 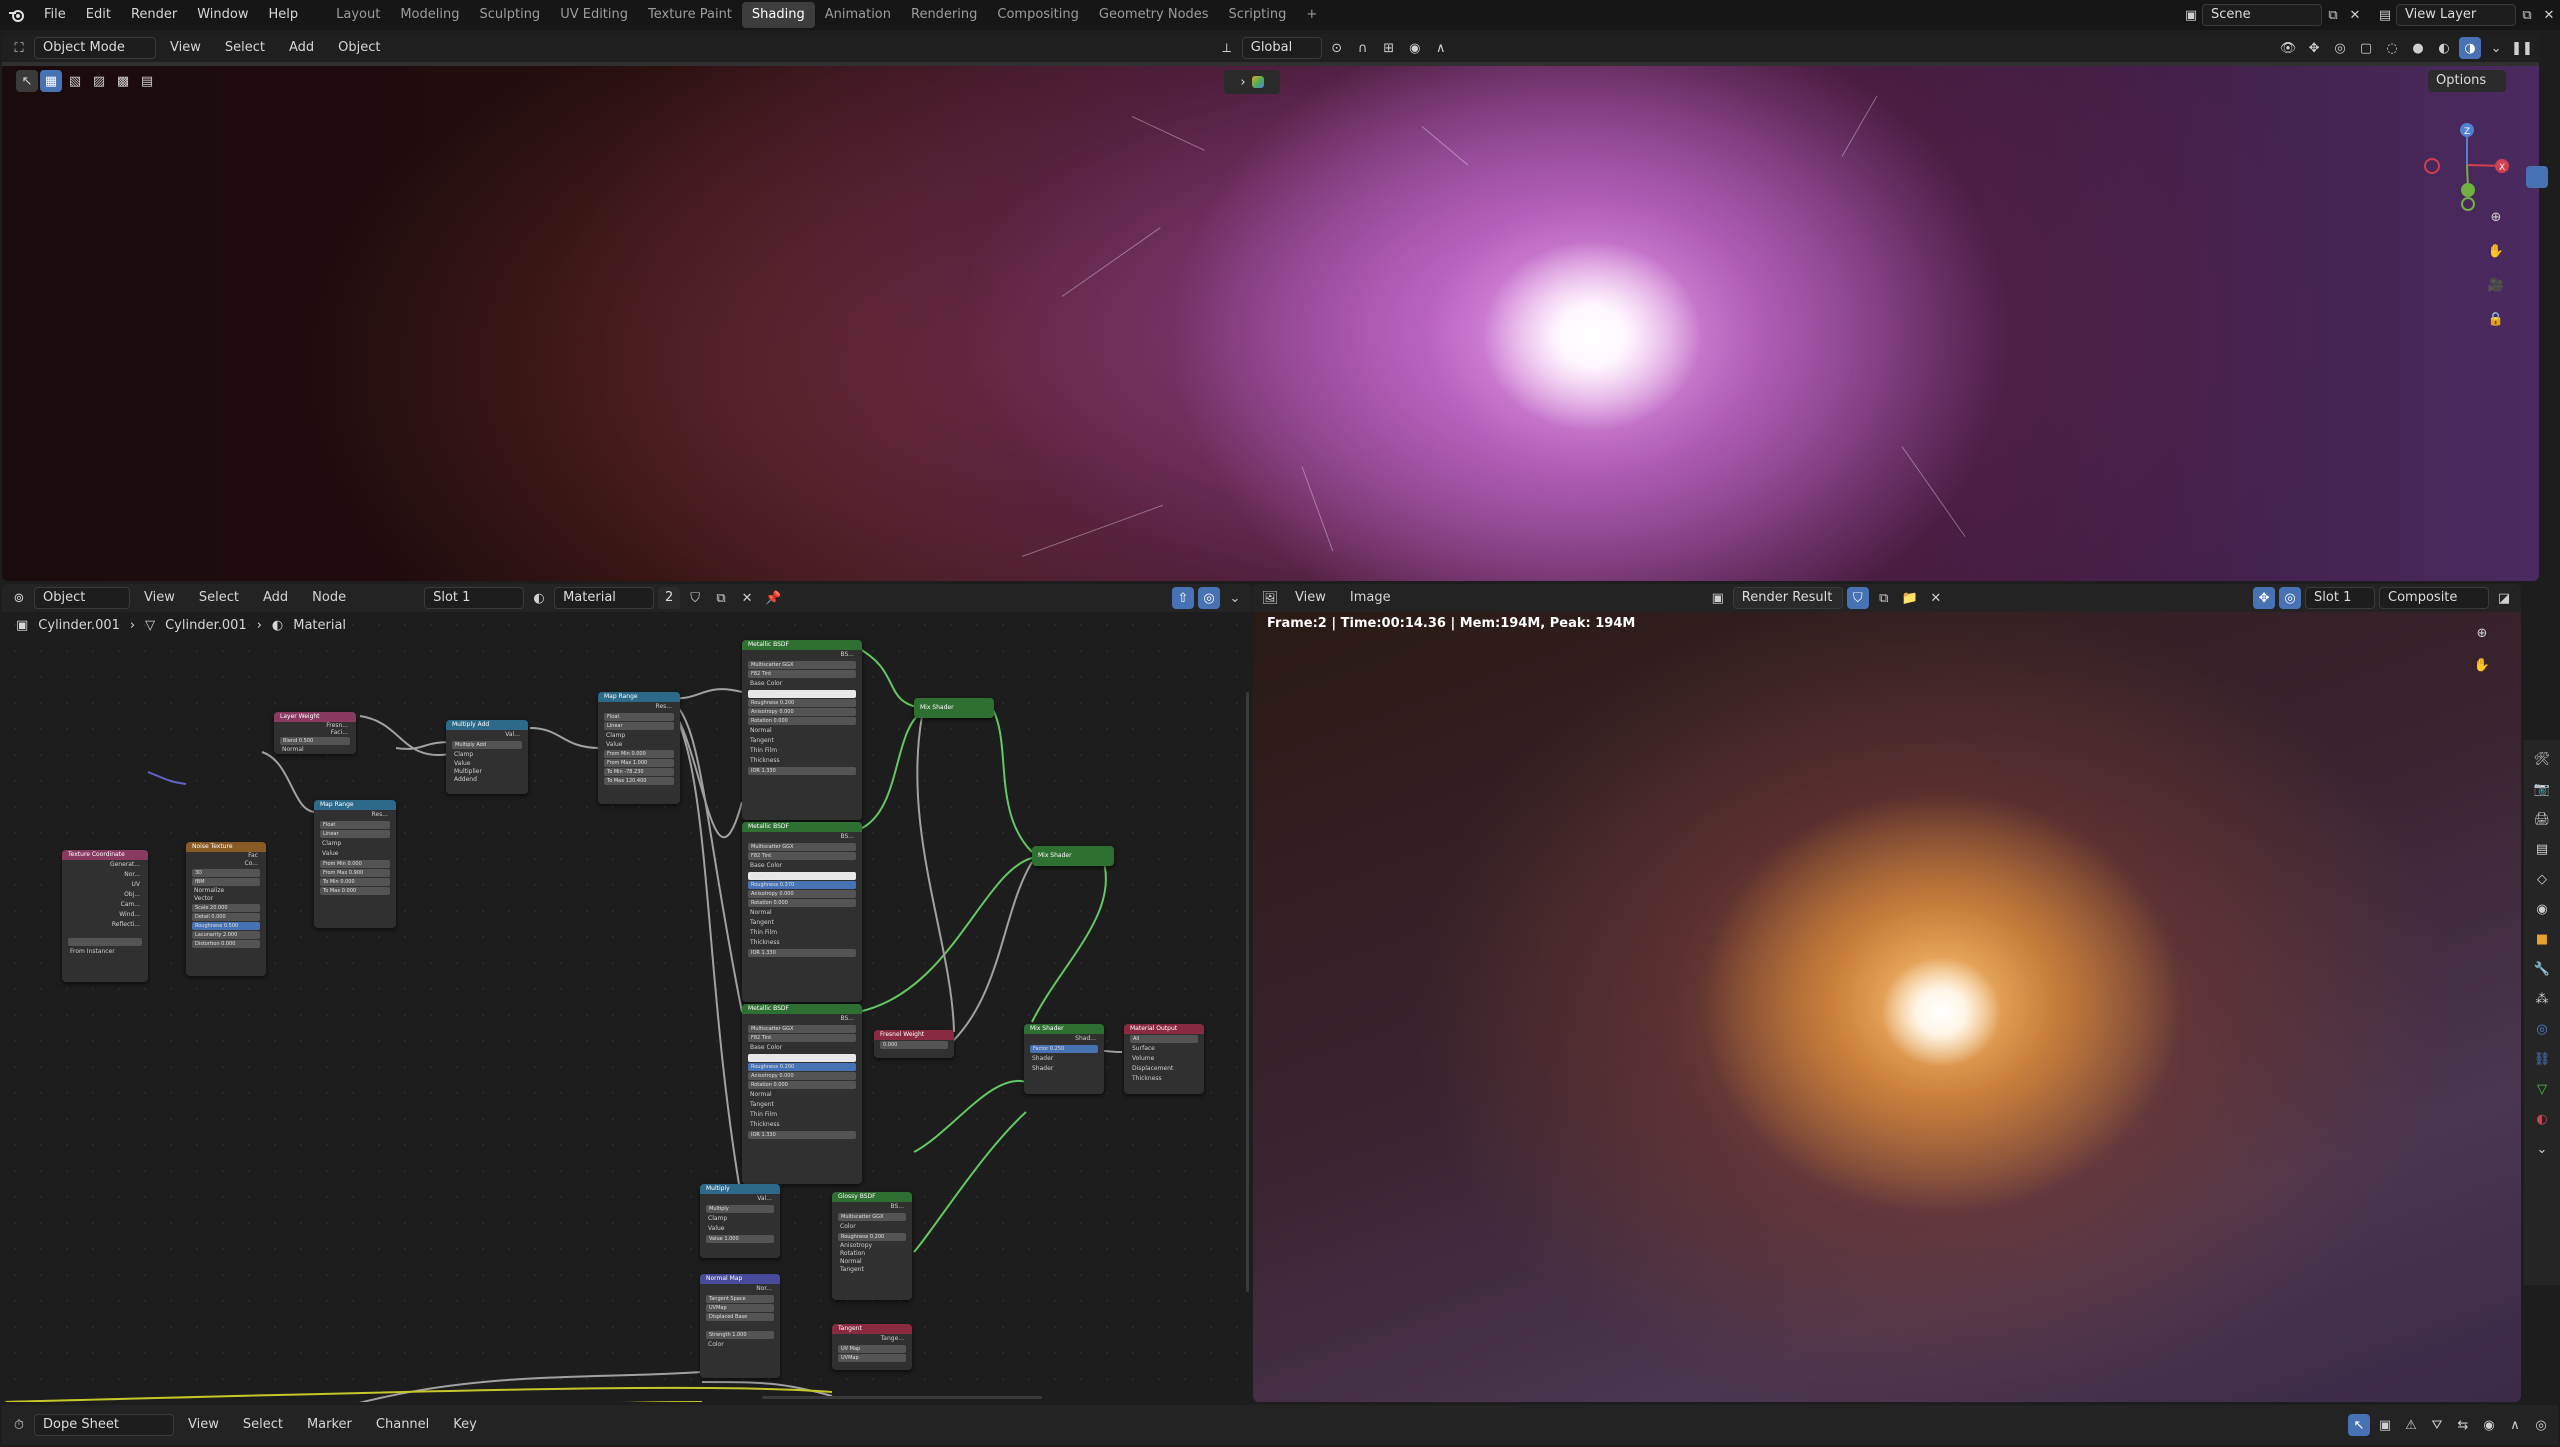 I want to click on tab-scripting: Scripting, so click(x=1258, y=15).